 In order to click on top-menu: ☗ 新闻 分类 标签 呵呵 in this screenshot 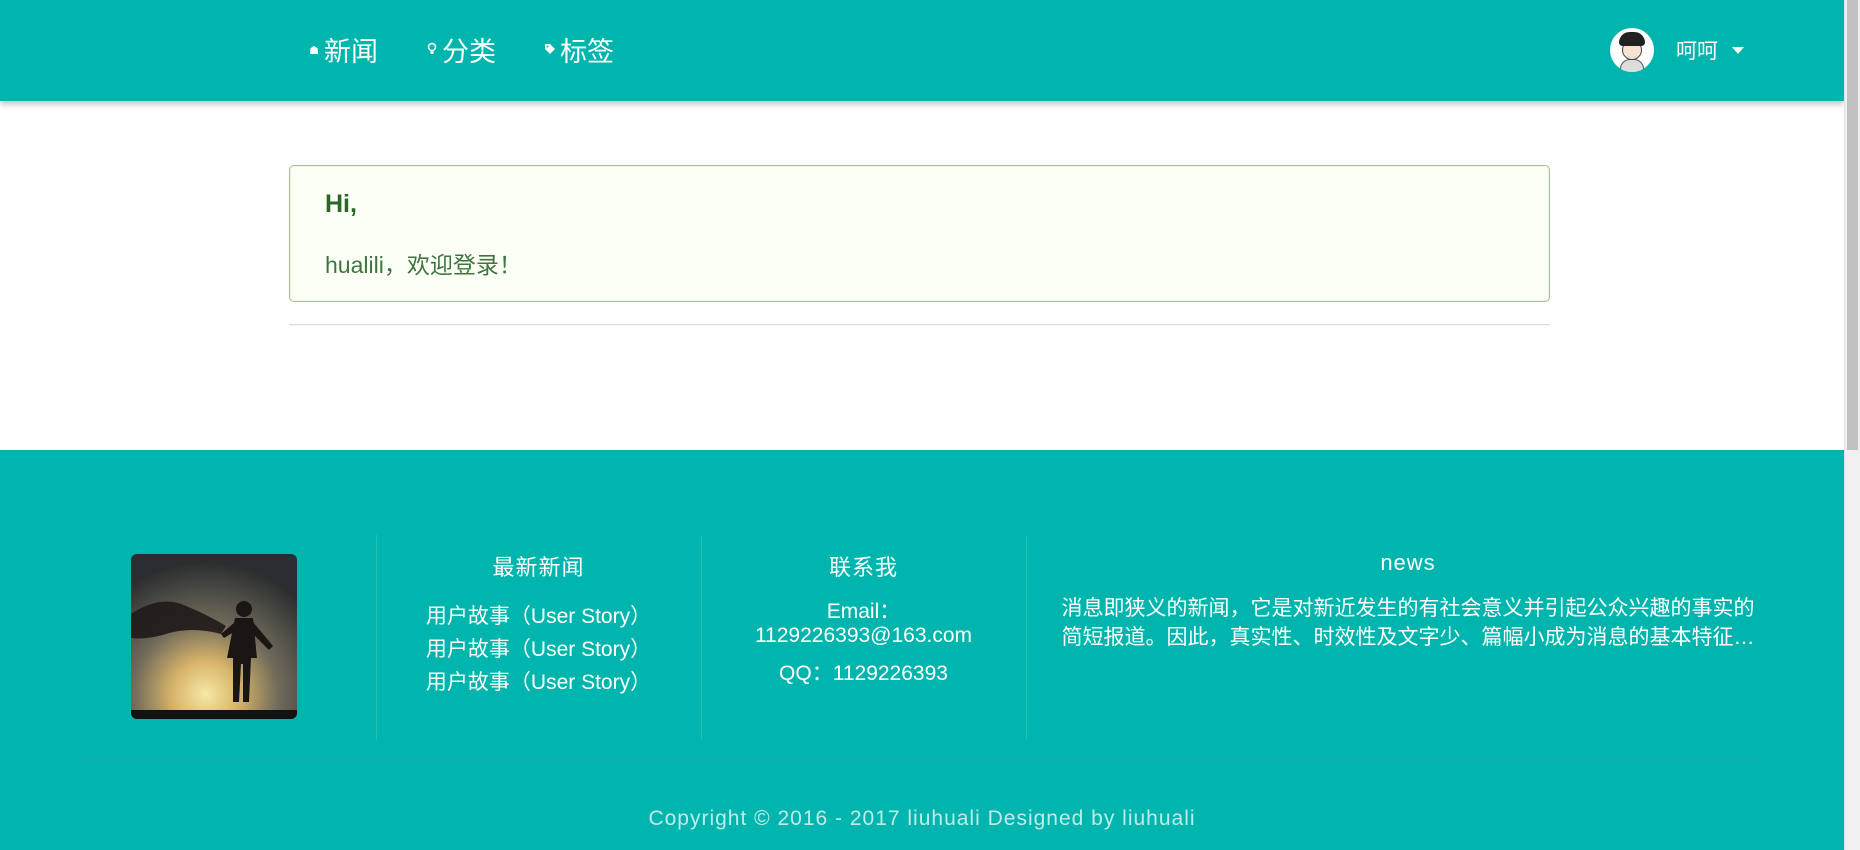, I will do `click(922, 50)`.